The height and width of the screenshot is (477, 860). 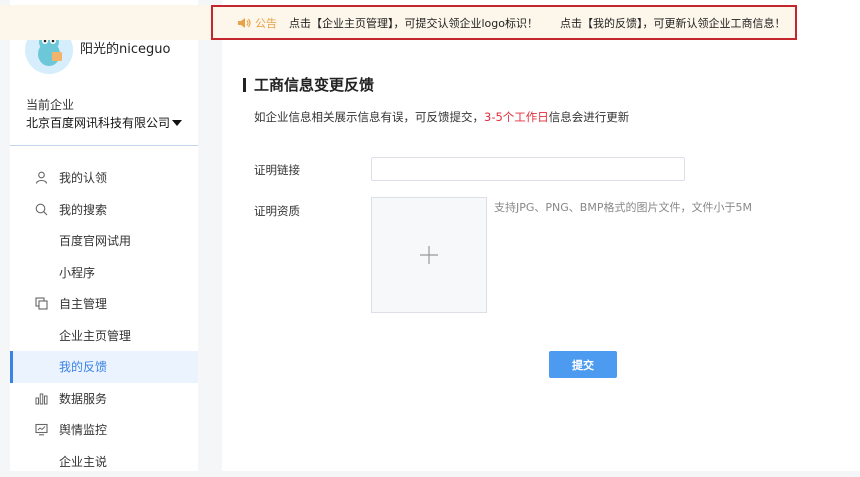 What do you see at coordinates (244, 85) in the screenshot?
I see `title-accent-bar` at bounding box center [244, 85].